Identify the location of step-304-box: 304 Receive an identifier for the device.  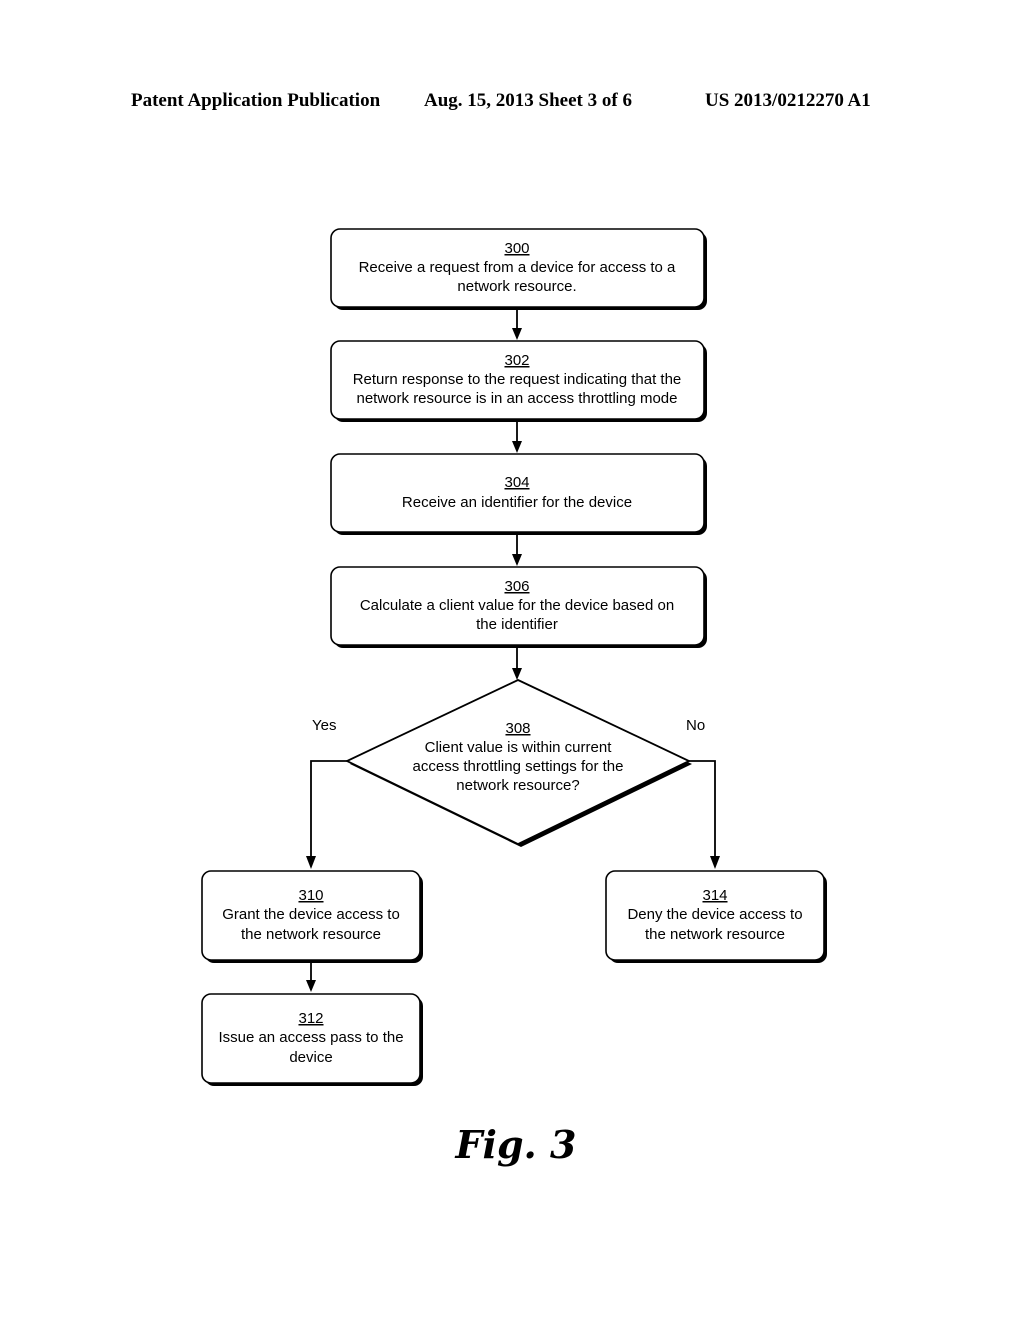
(518, 494).